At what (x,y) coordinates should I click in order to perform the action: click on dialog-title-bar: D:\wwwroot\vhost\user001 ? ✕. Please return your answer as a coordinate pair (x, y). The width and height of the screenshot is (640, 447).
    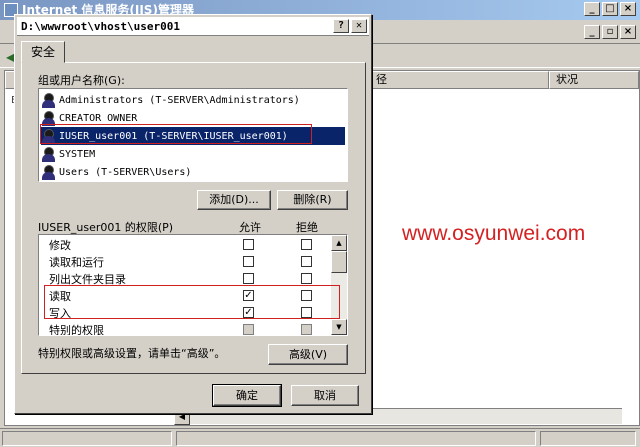
    Looking at the image, I should click on (193, 26).